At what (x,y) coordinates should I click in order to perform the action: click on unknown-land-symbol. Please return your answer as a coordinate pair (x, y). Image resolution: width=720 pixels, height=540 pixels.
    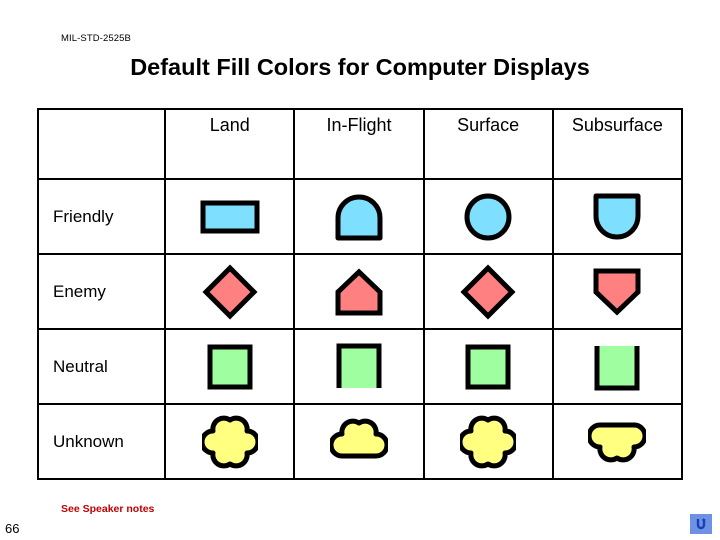
    Looking at the image, I should click on (229, 441).